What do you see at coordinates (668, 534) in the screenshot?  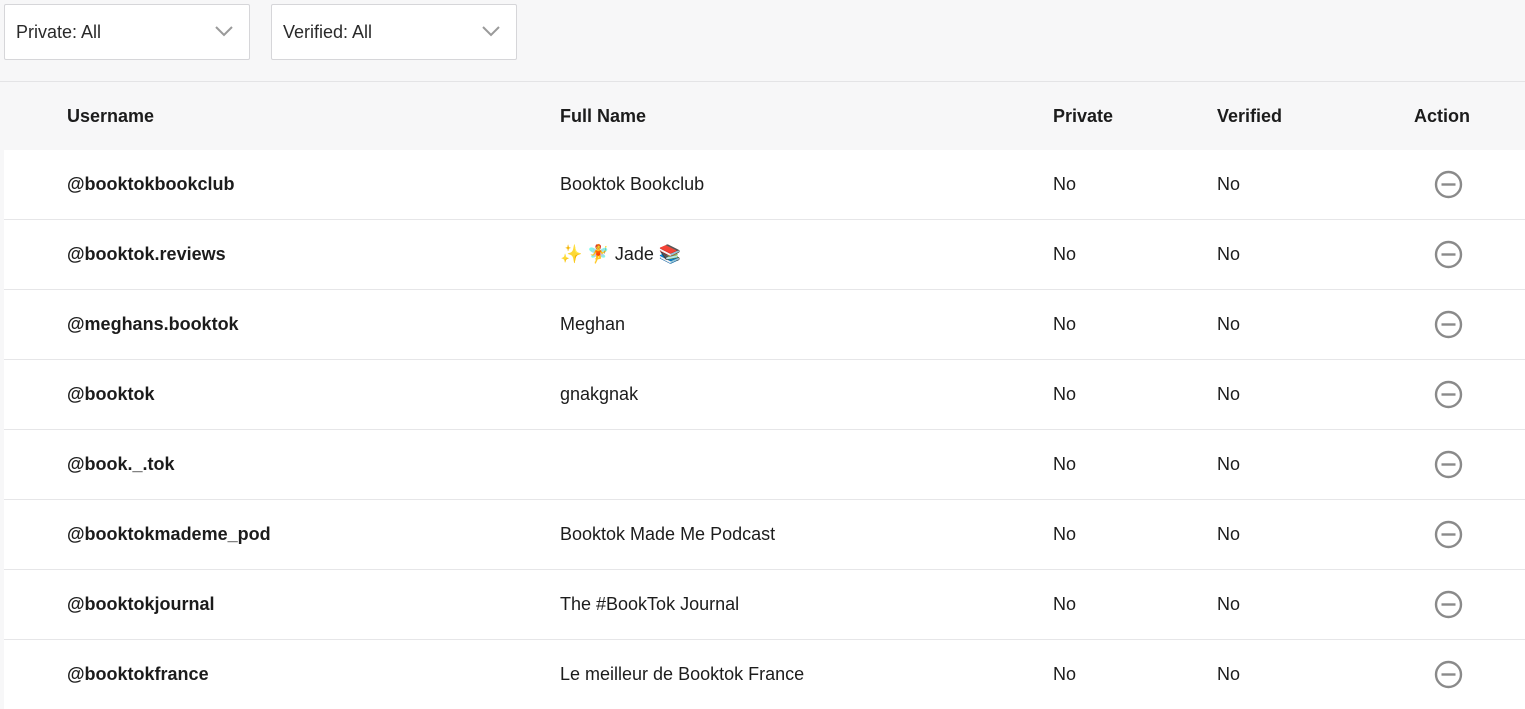 I see `full-name-cell: Booktok Made Me Podcast` at bounding box center [668, 534].